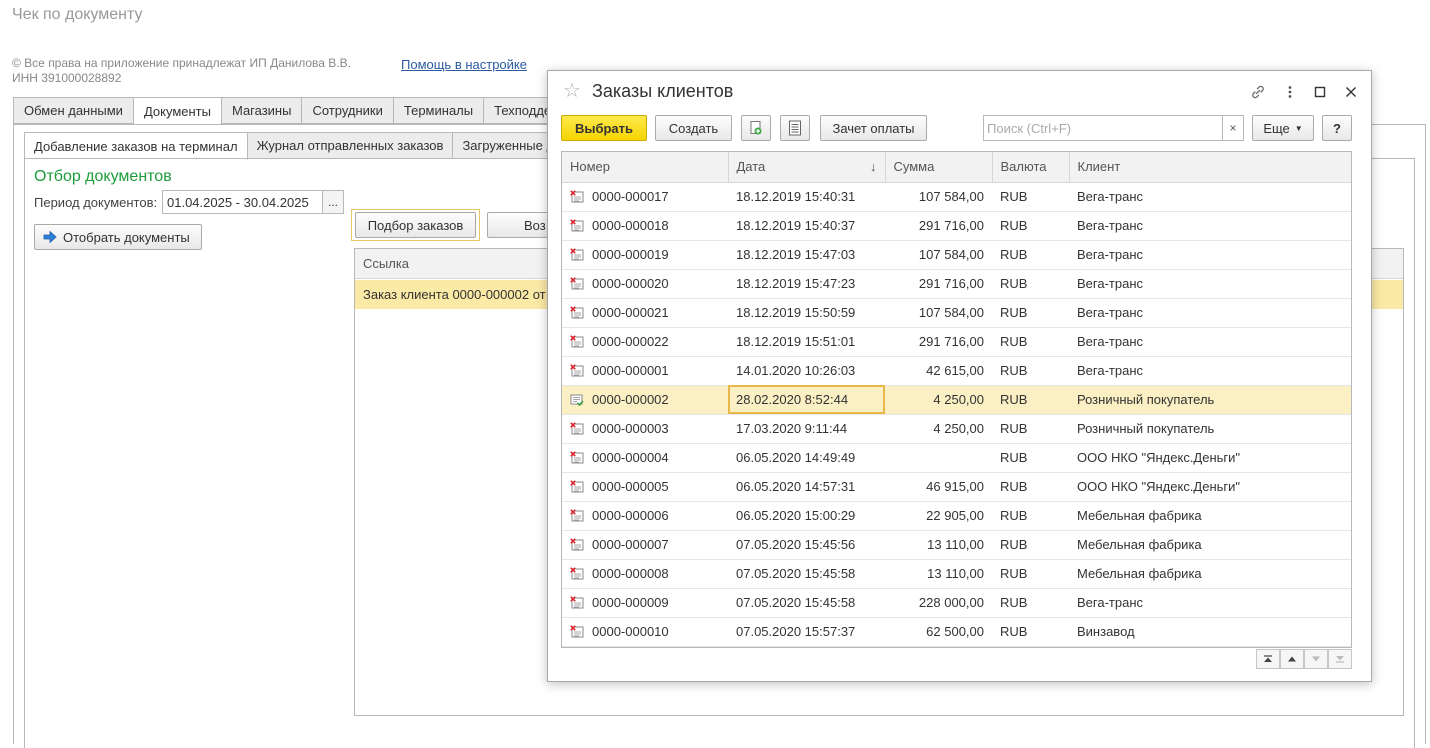 Image resolution: width=1430 pixels, height=748 pixels. What do you see at coordinates (938, 632) in the screenshot?
I see `cell-sum: 62 500,00` at bounding box center [938, 632].